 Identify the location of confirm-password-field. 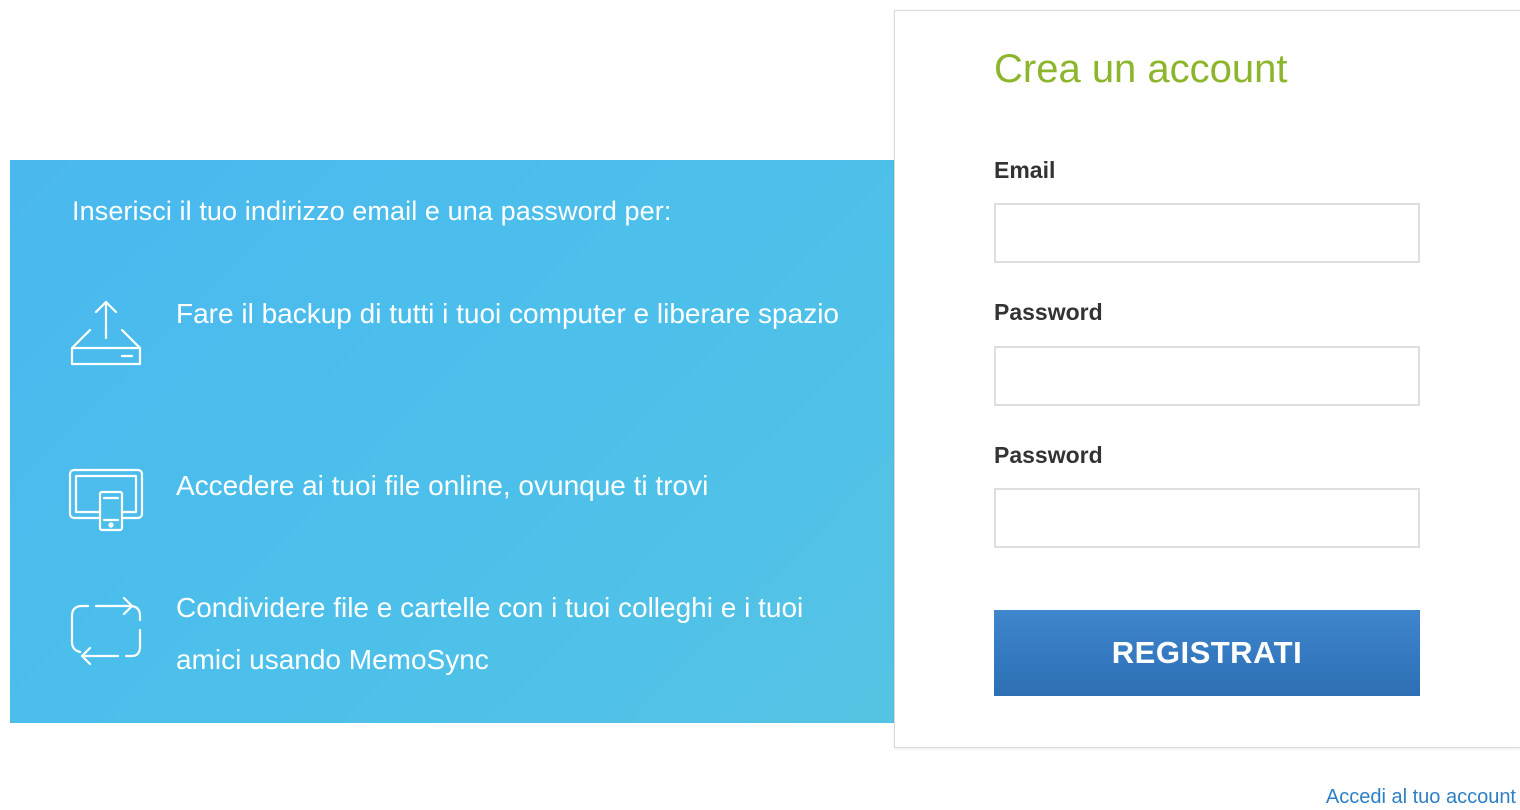
(1207, 518).